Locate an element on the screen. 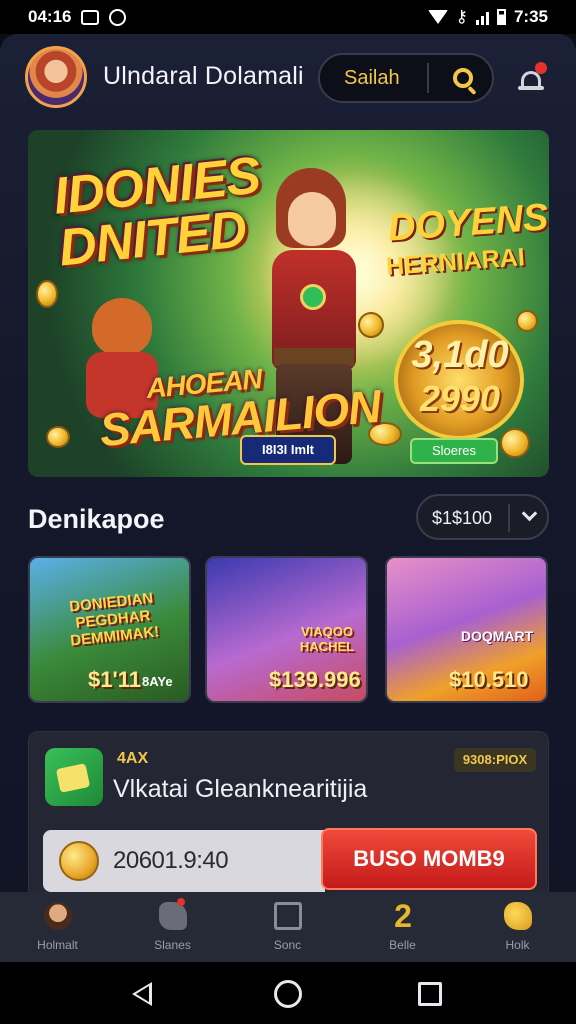  game-card: DONIEDIAN PEGDHAR DEMMIMAK! $1'11 8AYe is located at coordinates (109, 629).